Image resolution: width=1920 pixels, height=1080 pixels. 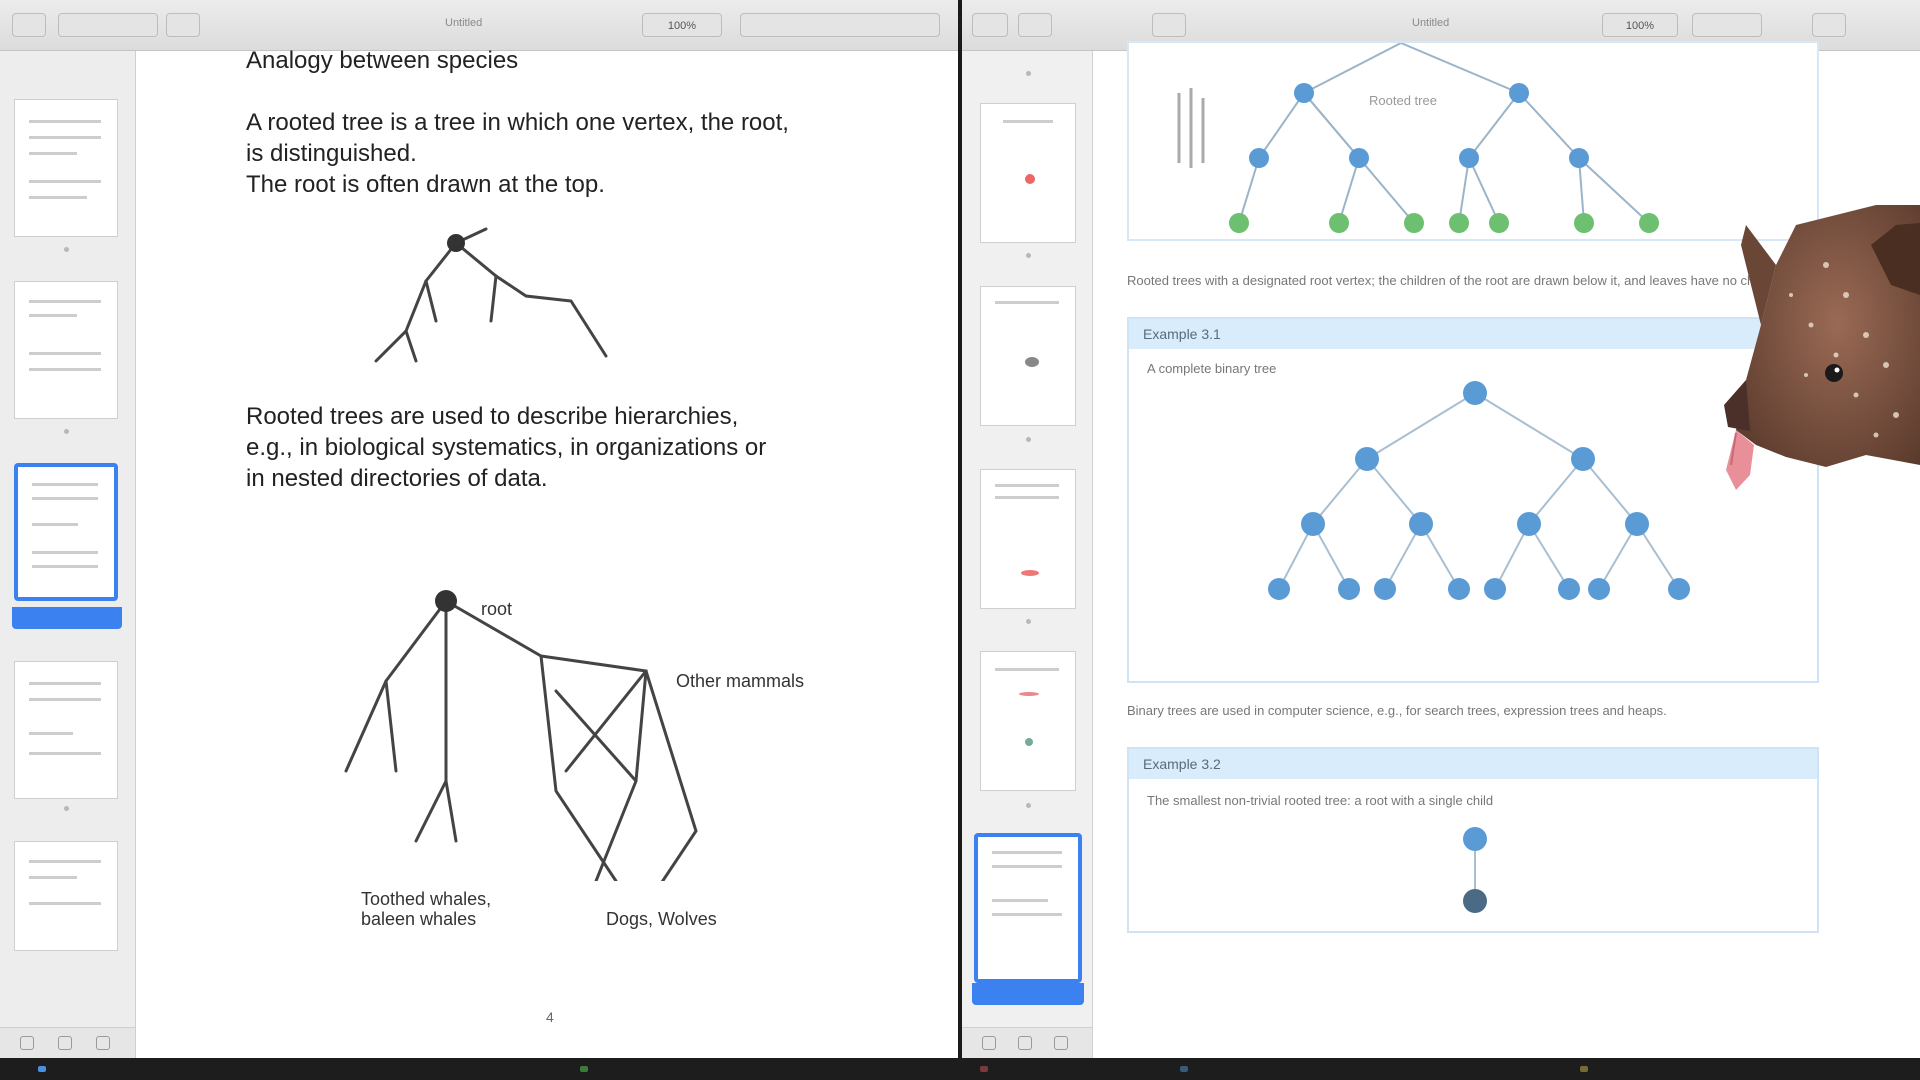 What do you see at coordinates (382, 60) in the screenshot?
I see `page-heading: Analogy between species` at bounding box center [382, 60].